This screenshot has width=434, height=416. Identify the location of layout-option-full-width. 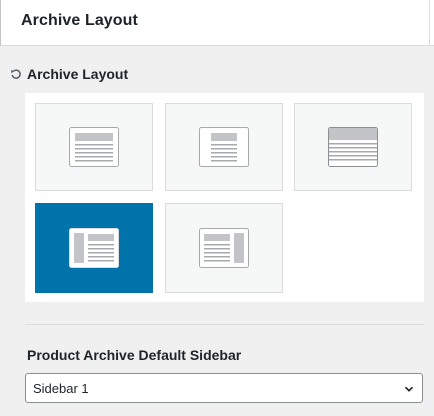
(94, 147).